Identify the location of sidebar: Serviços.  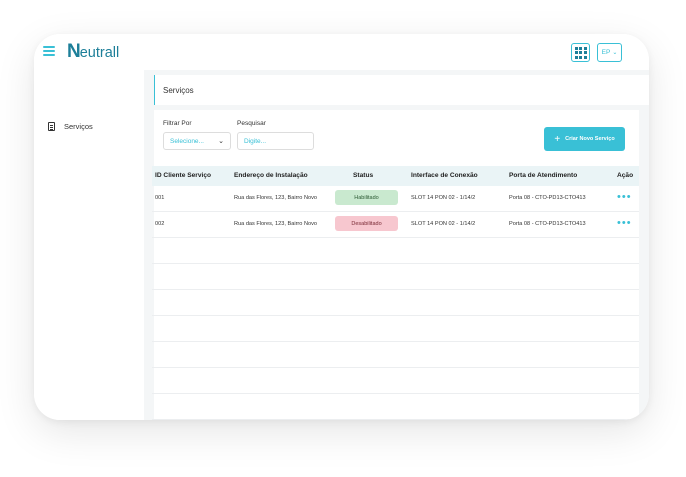
(89, 245).